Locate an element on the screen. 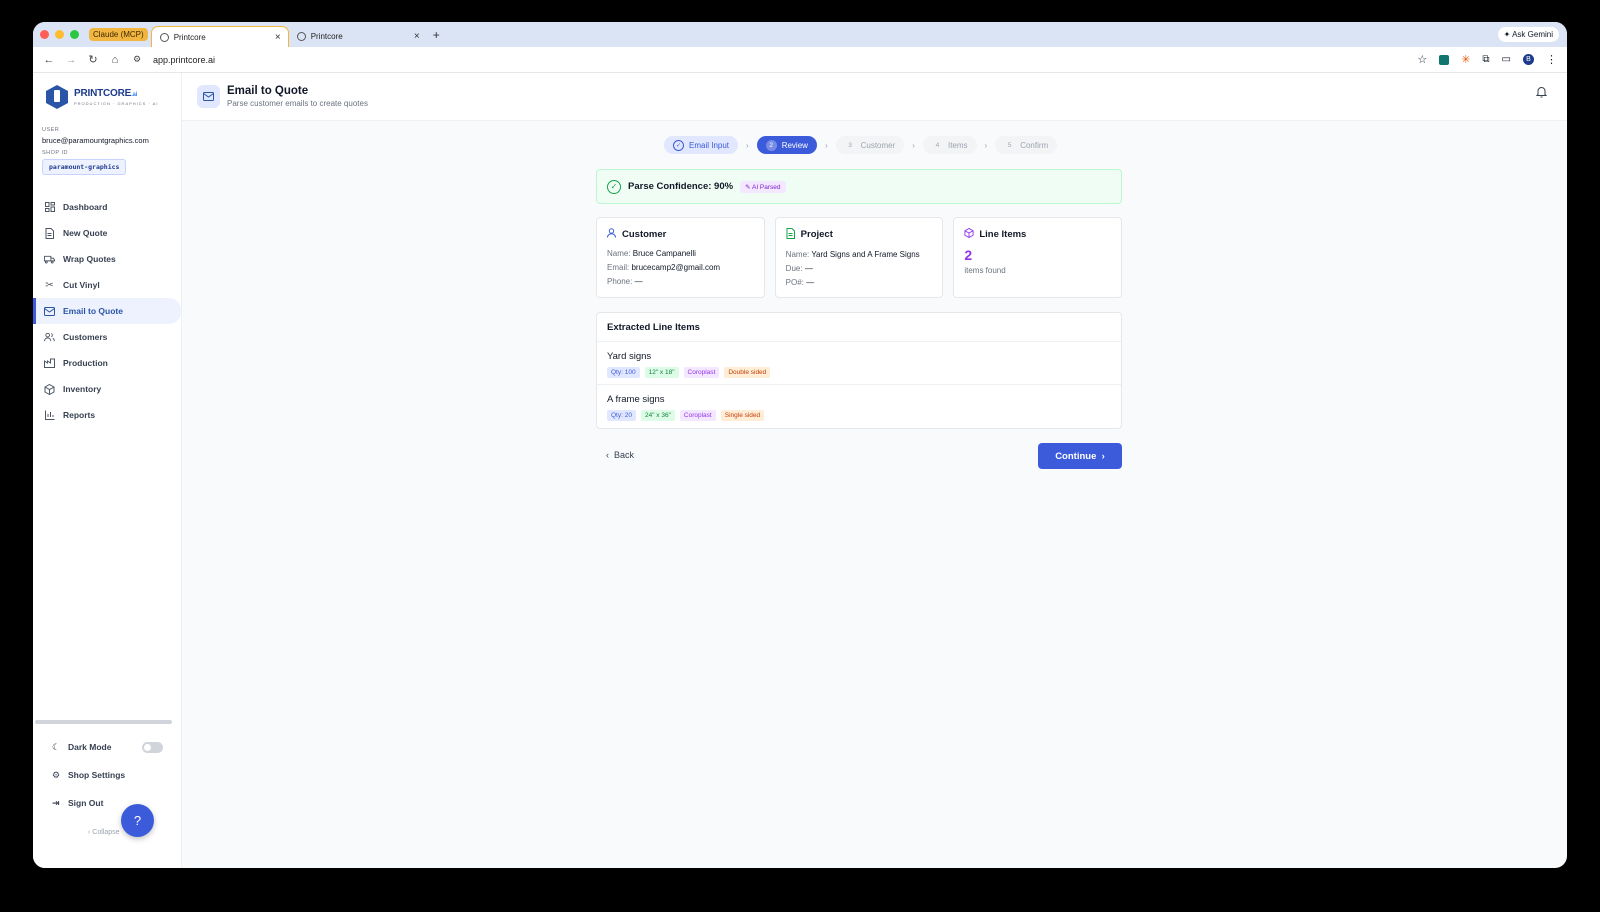  printcore-logo: PRINTCORE.ai PRODUCTION · GRAPHICS · AI is located at coordinates (113, 97).